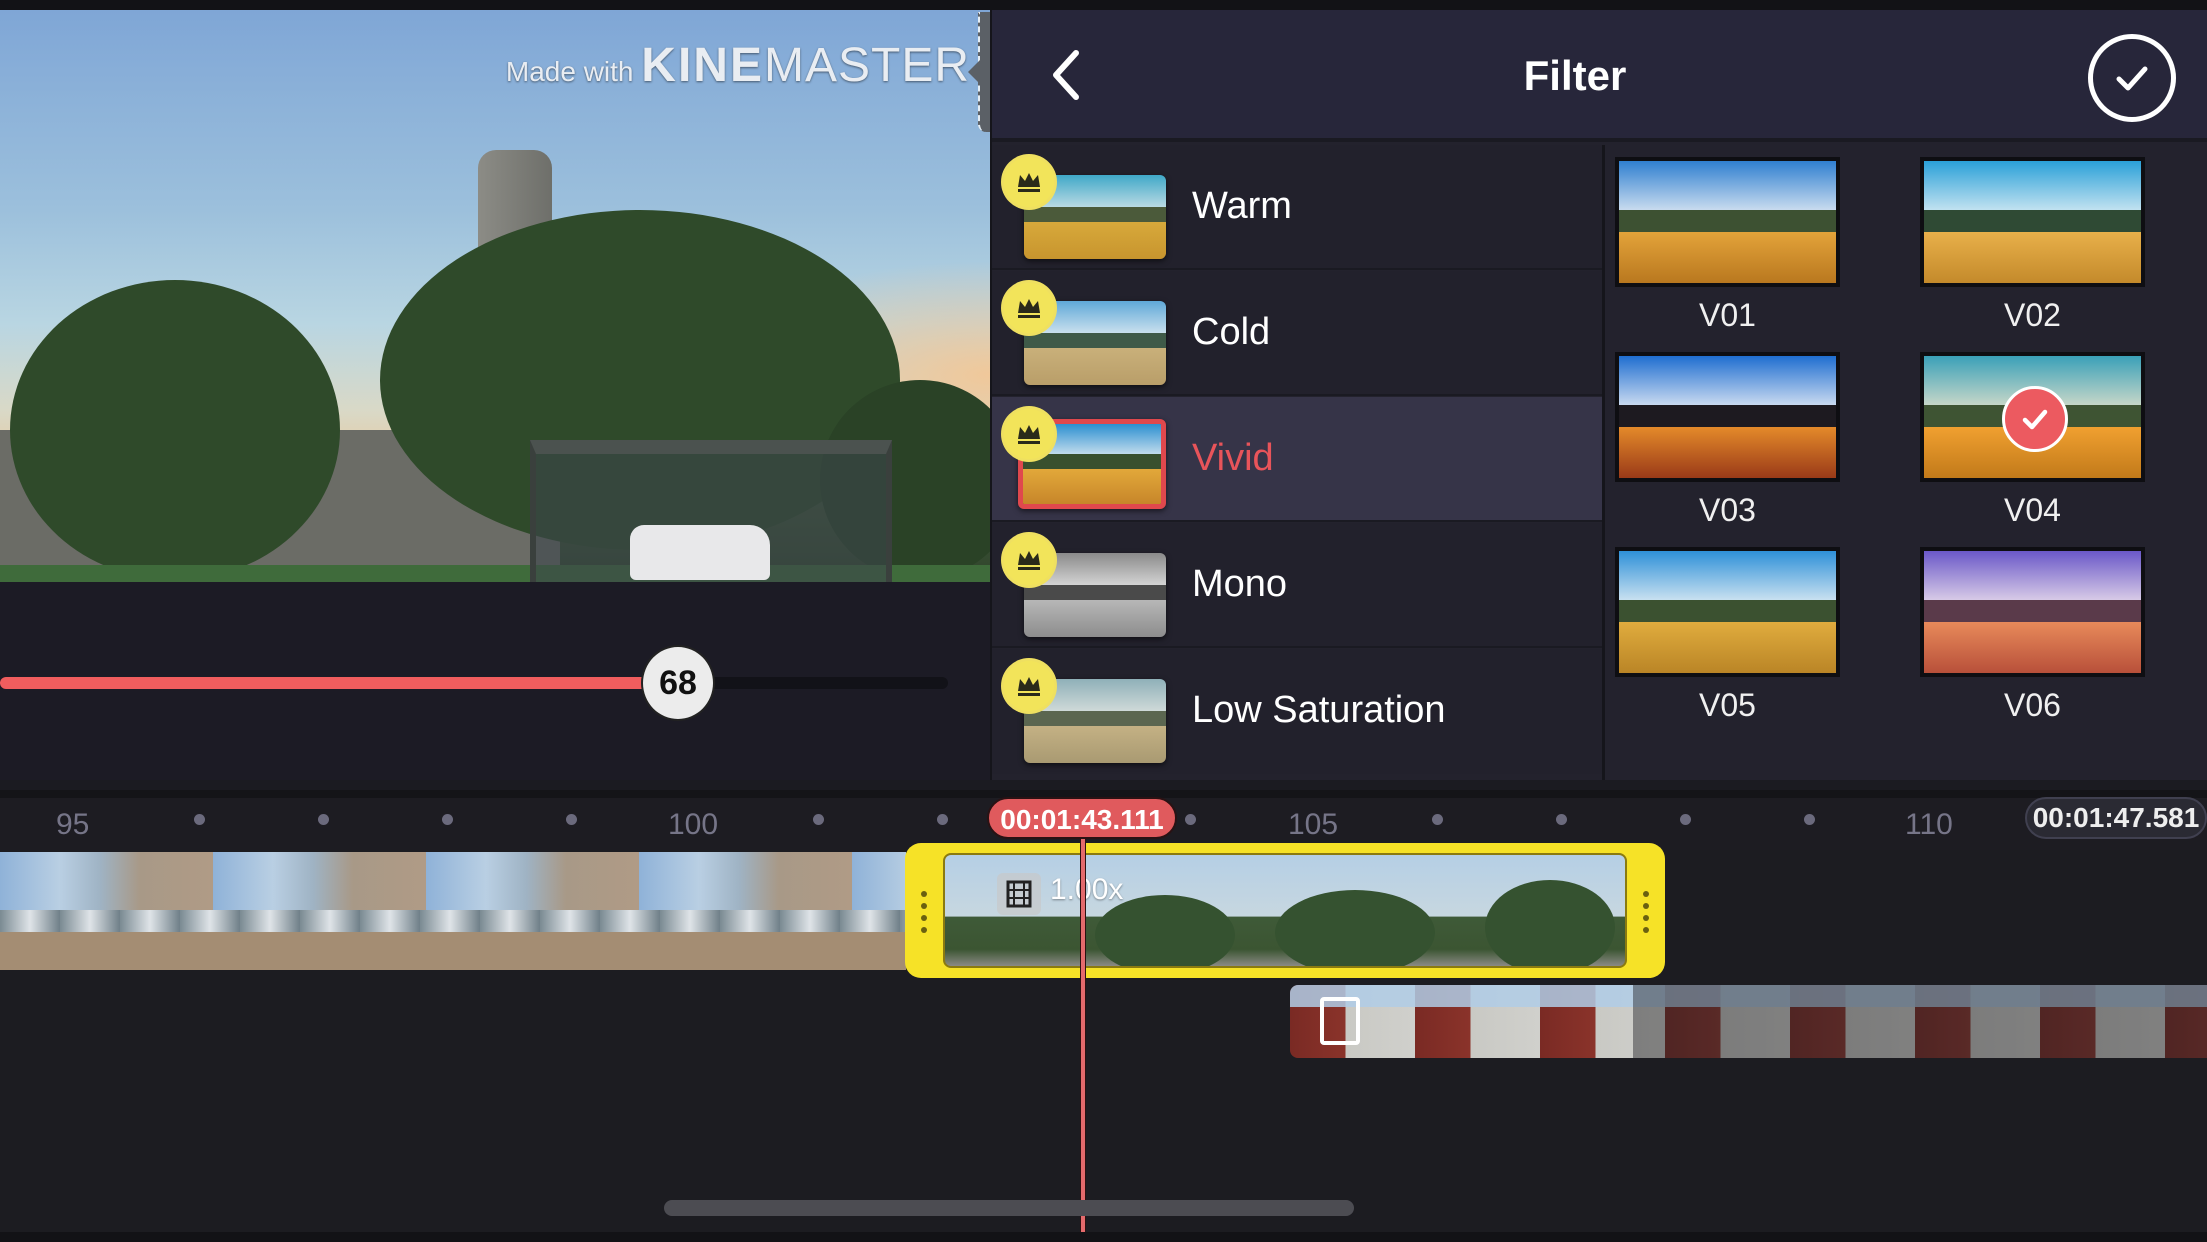 The width and height of the screenshot is (2207, 1242). Describe the element at coordinates (1646, 915) in the screenshot. I see `clip-trim-handle-right` at that location.